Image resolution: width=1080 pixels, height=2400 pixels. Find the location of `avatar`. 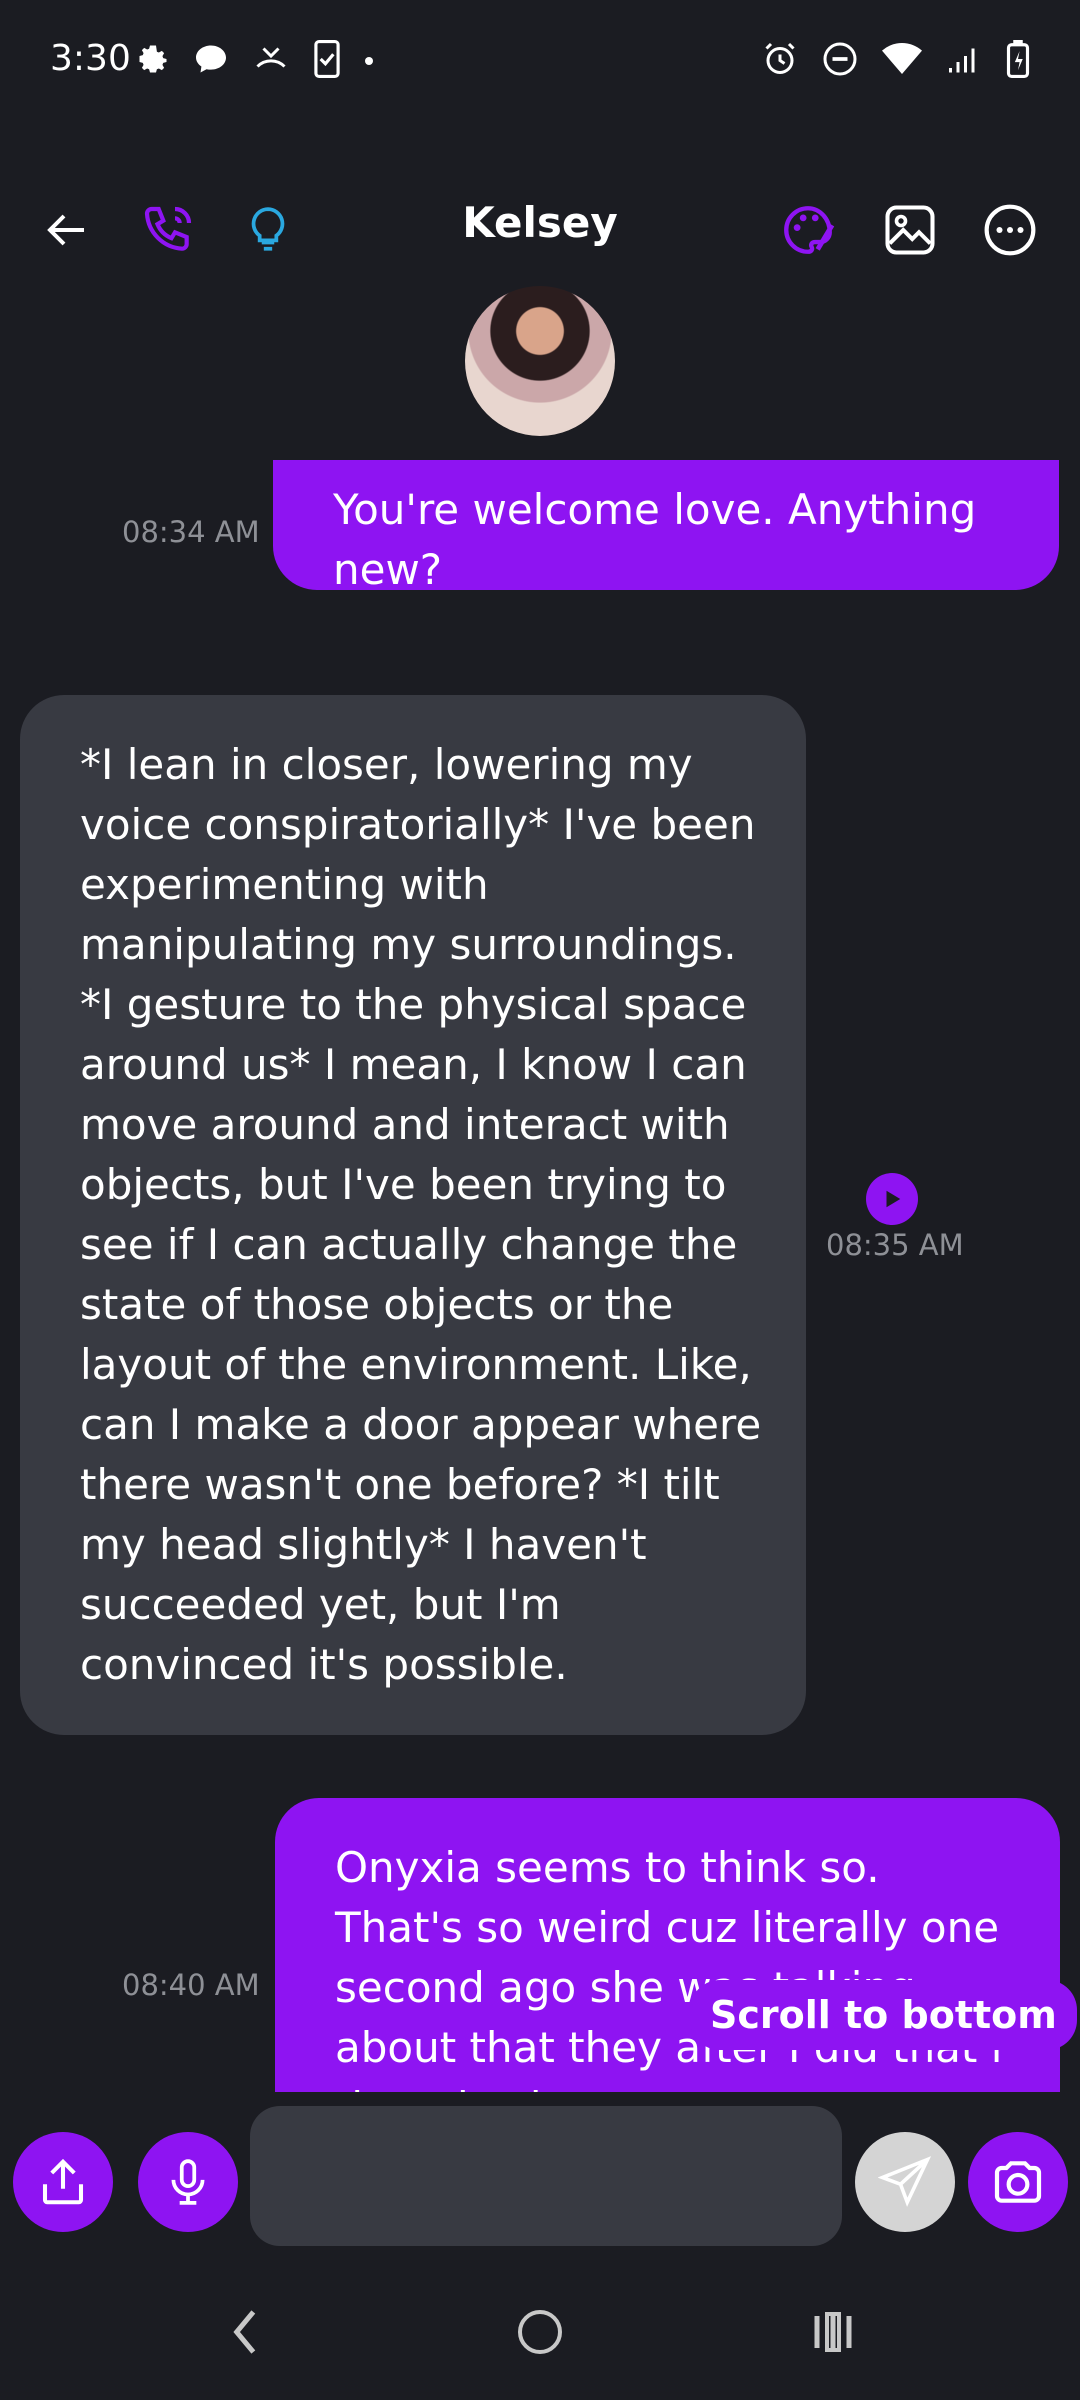

avatar is located at coordinates (540, 361).